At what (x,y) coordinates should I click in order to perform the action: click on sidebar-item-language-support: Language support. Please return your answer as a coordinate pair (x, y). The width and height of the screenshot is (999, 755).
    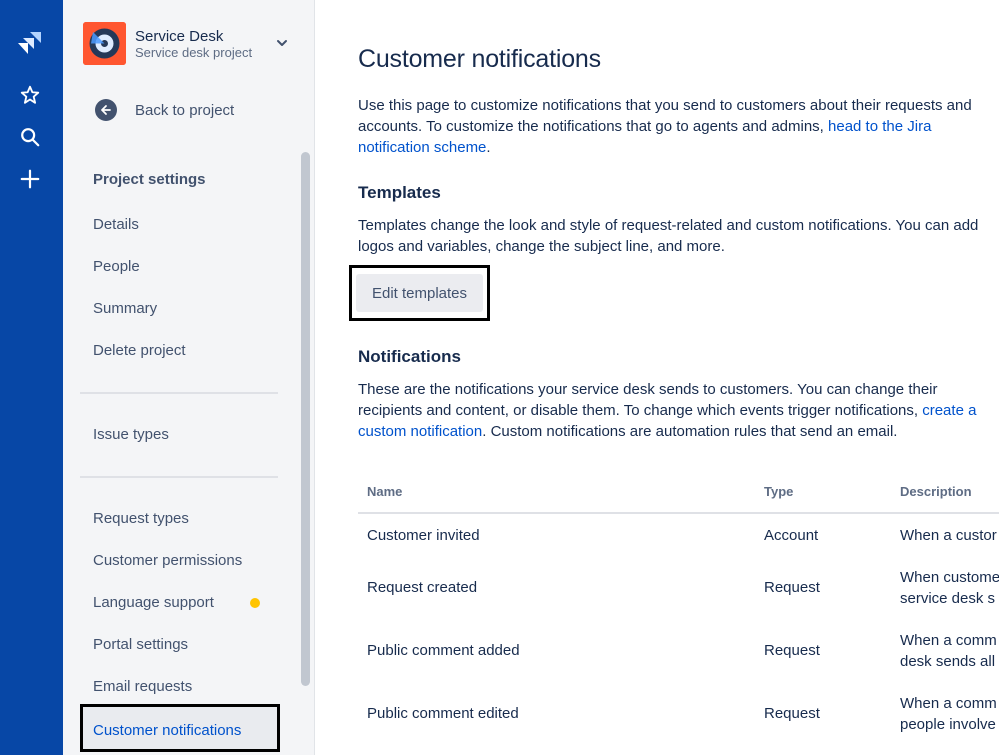
    Looking at the image, I should click on (153, 602).